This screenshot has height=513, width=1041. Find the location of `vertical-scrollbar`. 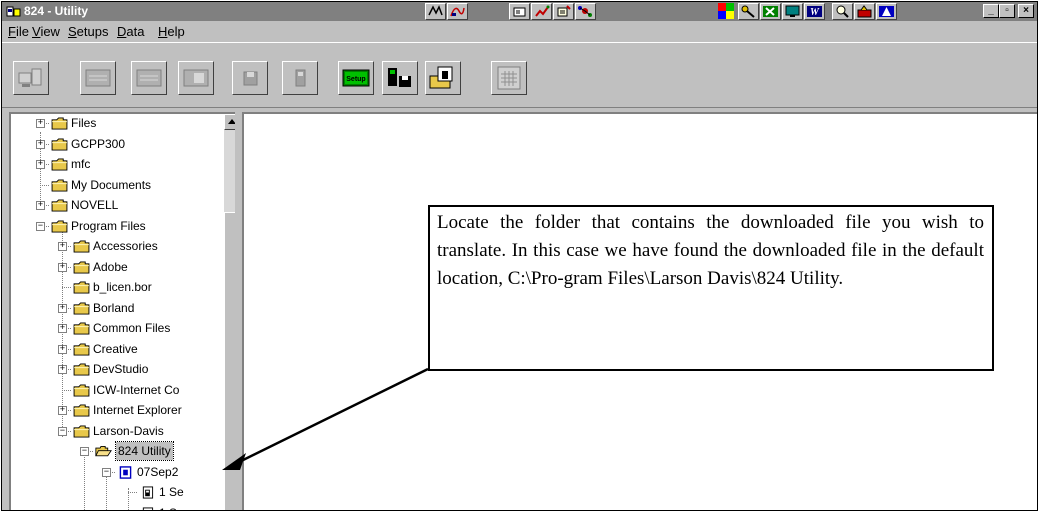

vertical-scrollbar is located at coordinates (229, 312).